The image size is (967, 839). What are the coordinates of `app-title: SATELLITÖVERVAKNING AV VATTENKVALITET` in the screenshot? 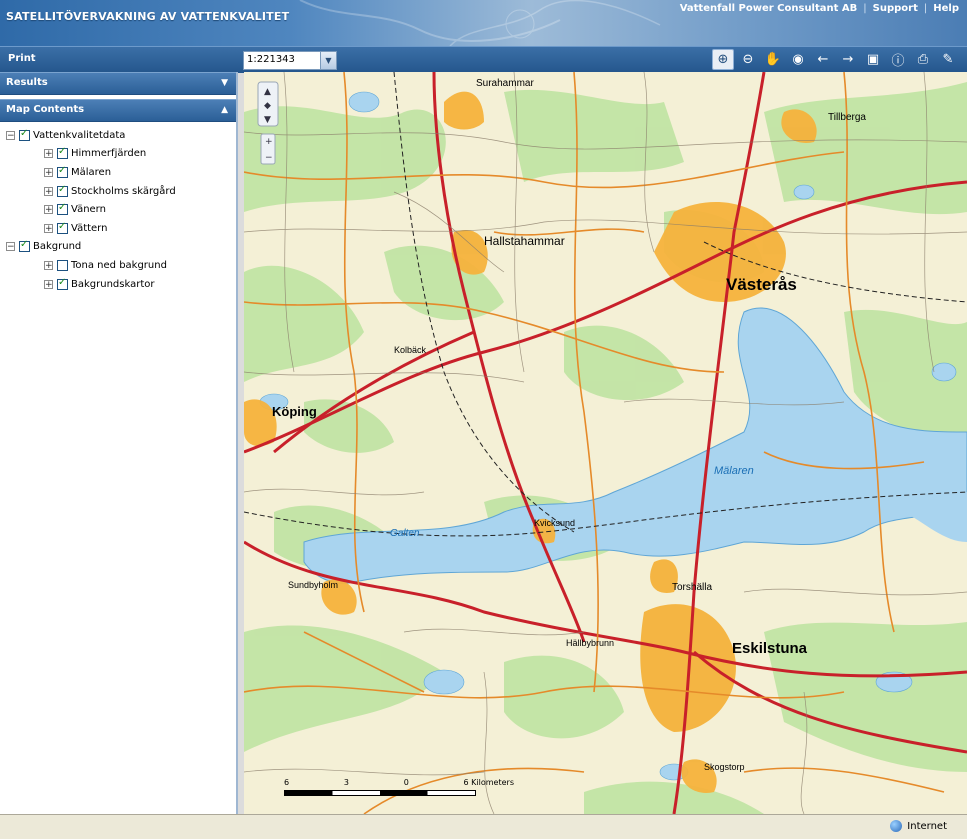 It's located at (148, 16).